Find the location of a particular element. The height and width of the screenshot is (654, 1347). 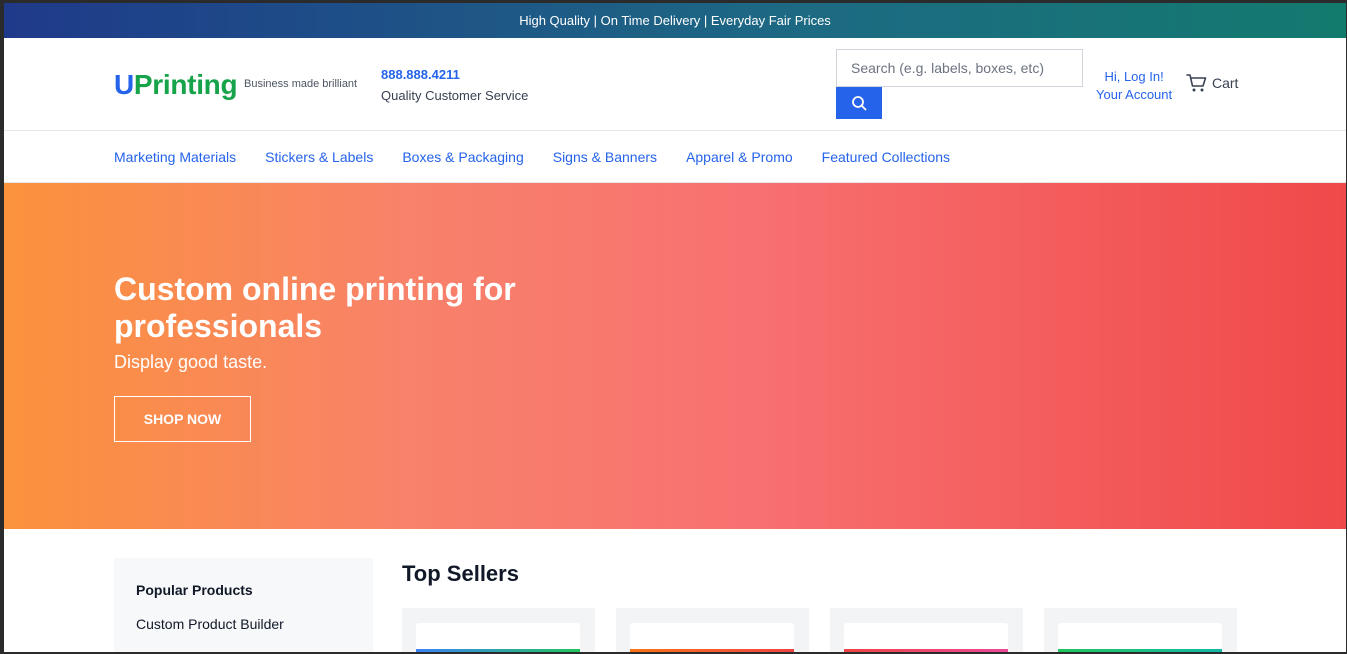

account-your-account: Your Account is located at coordinates (1134, 95).